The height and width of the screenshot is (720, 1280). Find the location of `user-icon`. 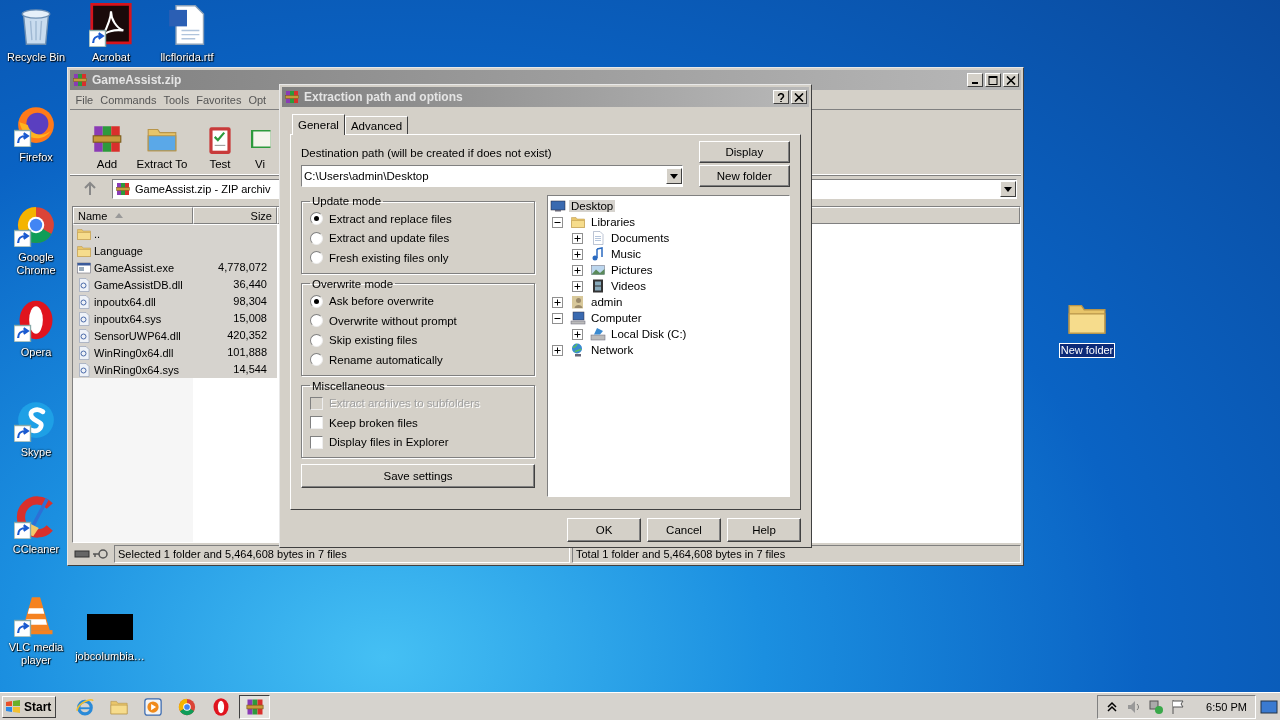

user-icon is located at coordinates (578, 302).